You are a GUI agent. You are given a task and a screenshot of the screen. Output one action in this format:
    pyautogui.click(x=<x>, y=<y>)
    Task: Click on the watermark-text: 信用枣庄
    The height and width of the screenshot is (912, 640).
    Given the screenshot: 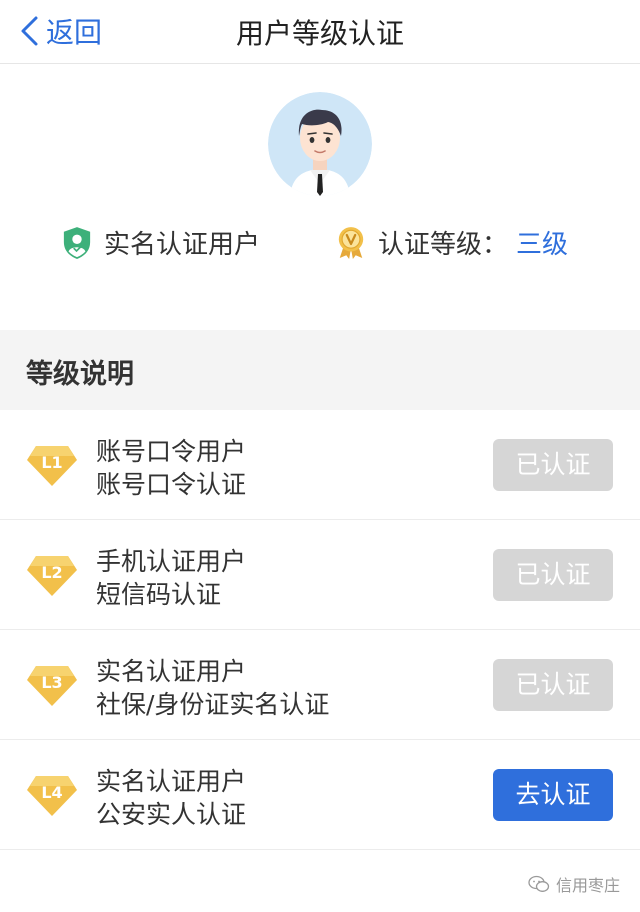 What is the action you would take?
    pyautogui.click(x=587, y=885)
    